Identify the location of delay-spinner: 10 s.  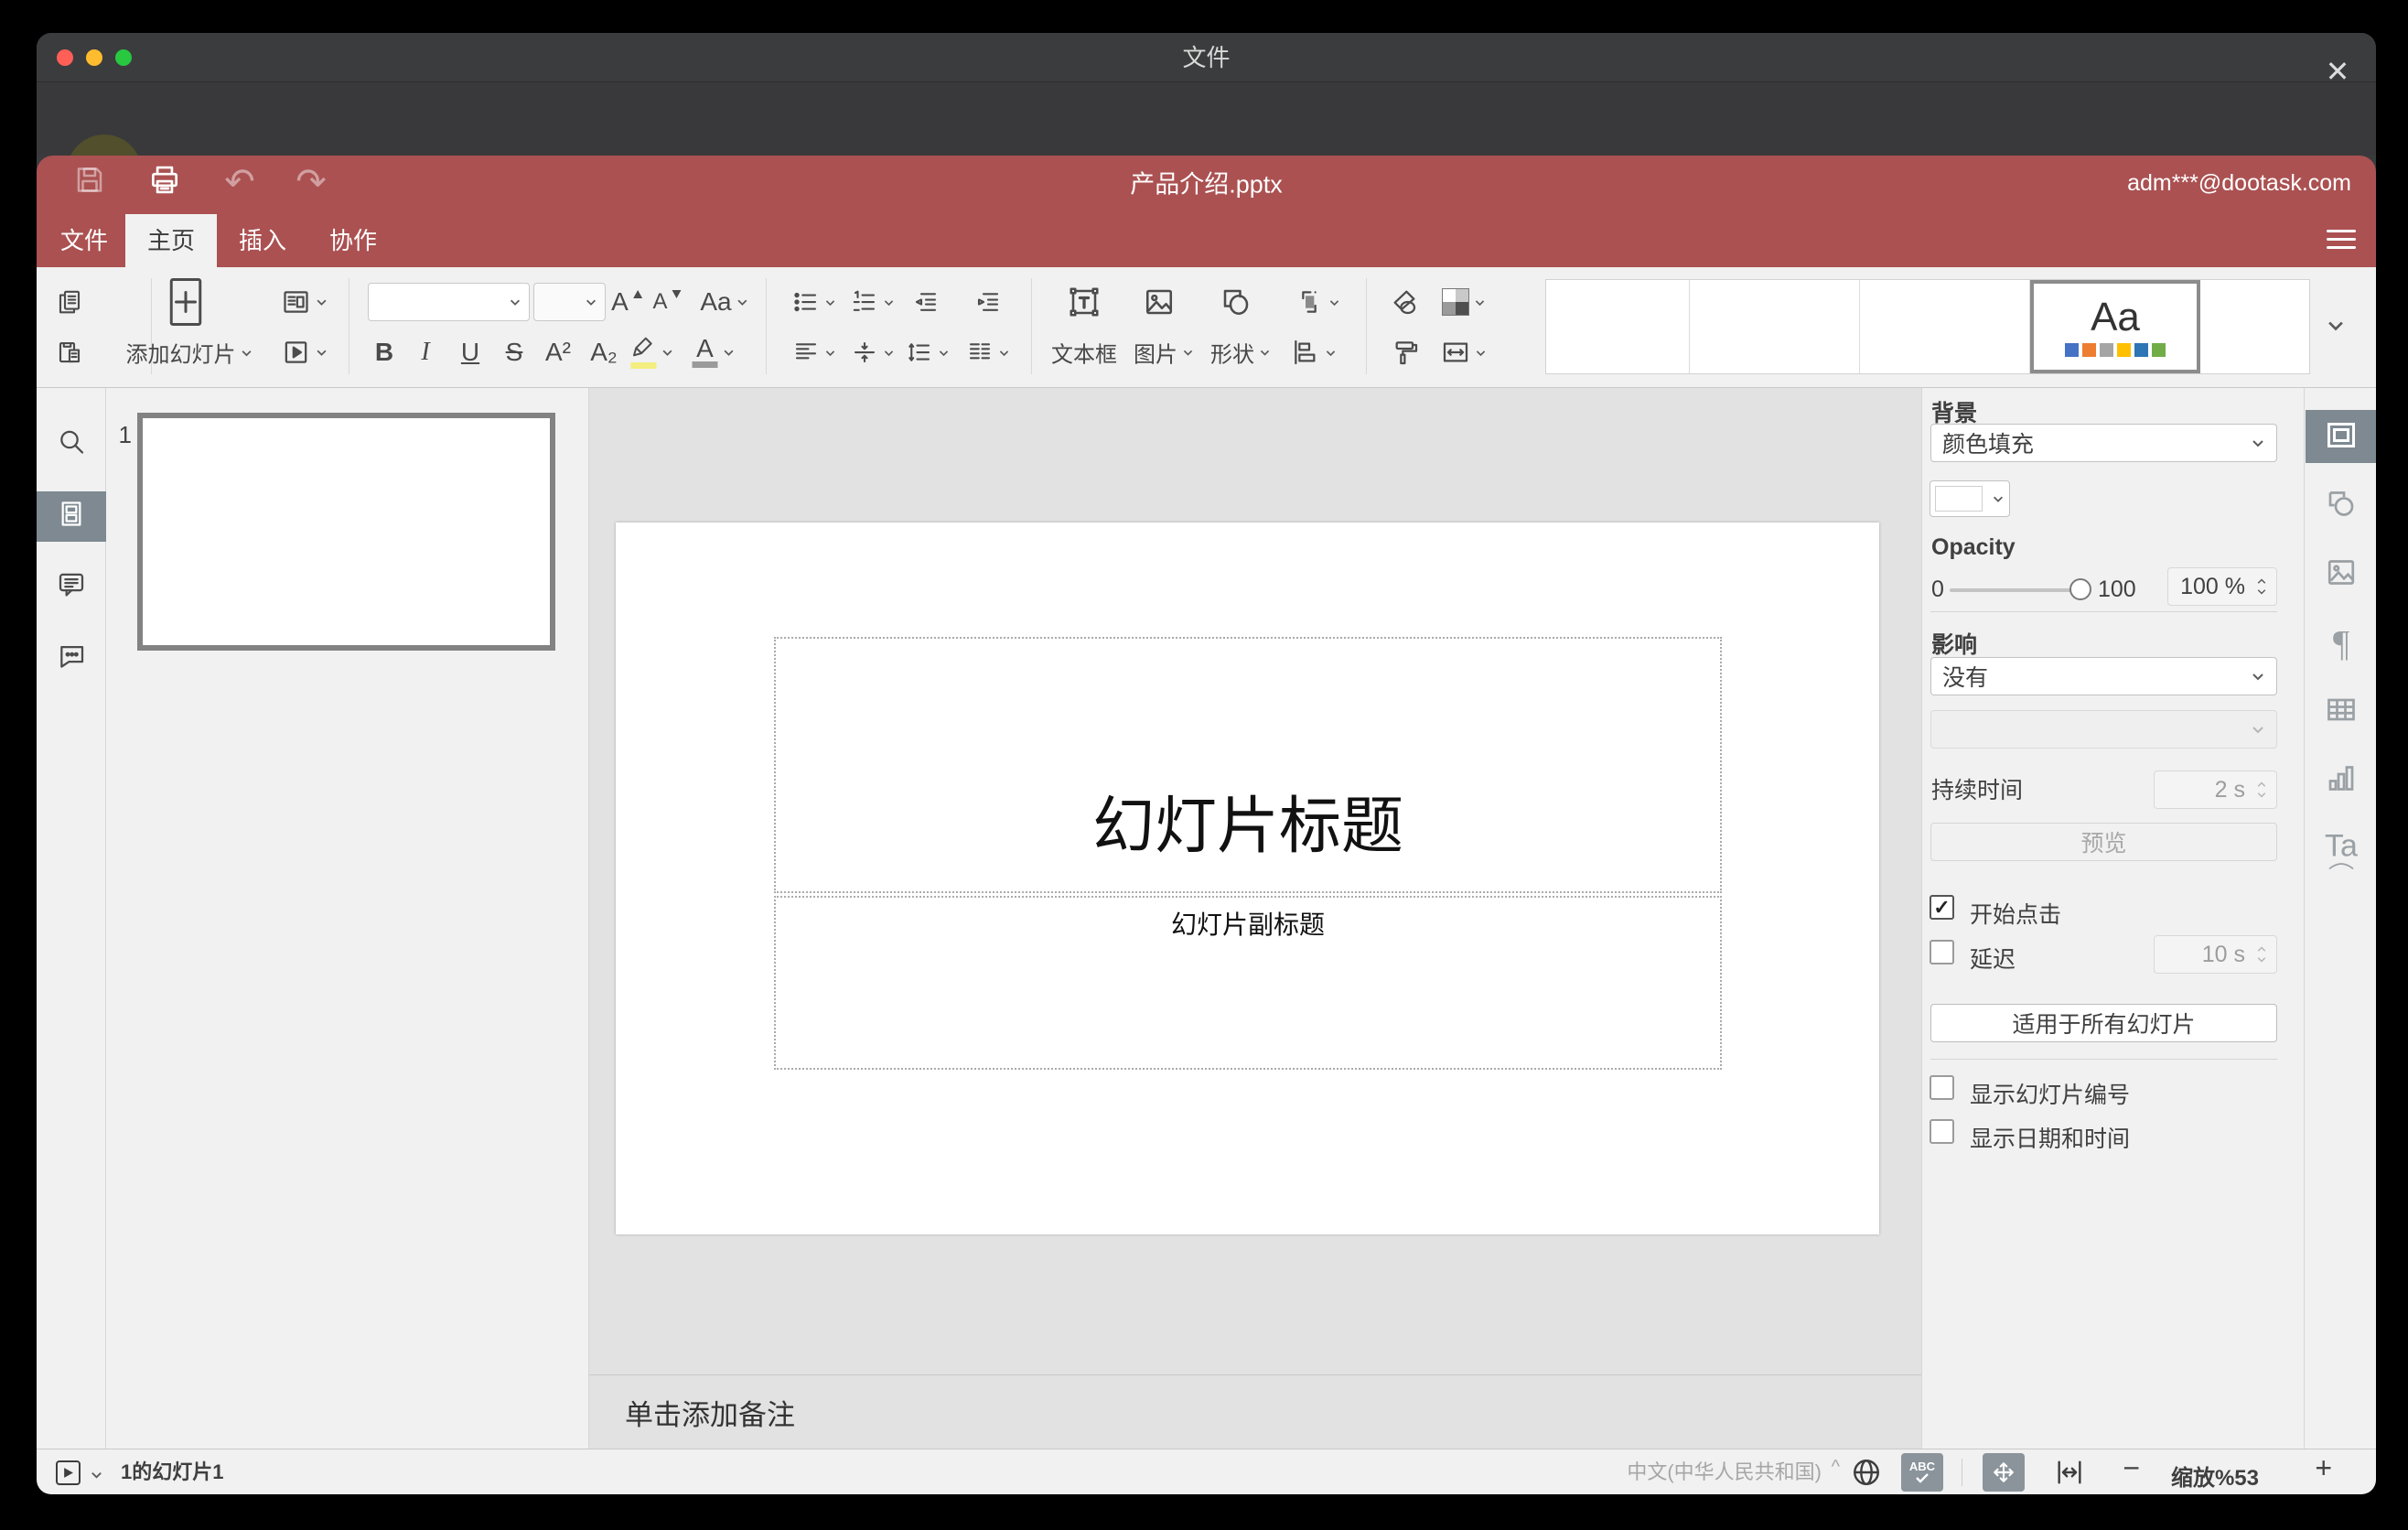
(2215, 954).